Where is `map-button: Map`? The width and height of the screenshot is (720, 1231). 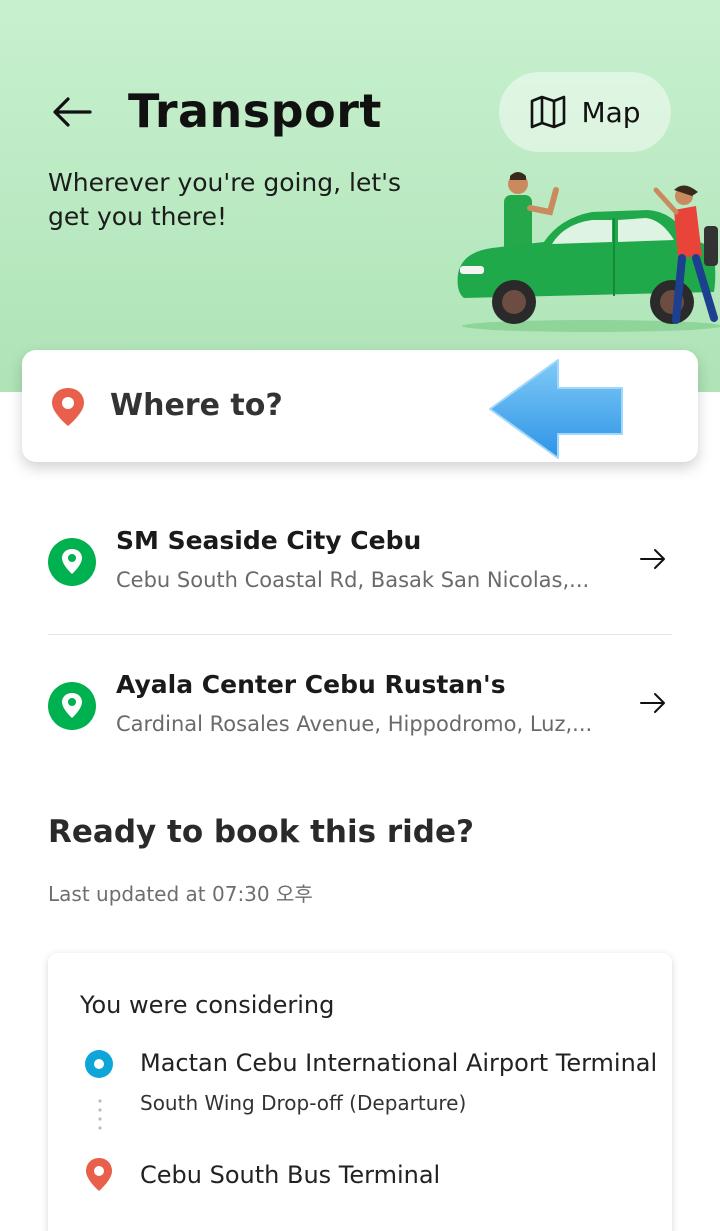 map-button: Map is located at coordinates (585, 112).